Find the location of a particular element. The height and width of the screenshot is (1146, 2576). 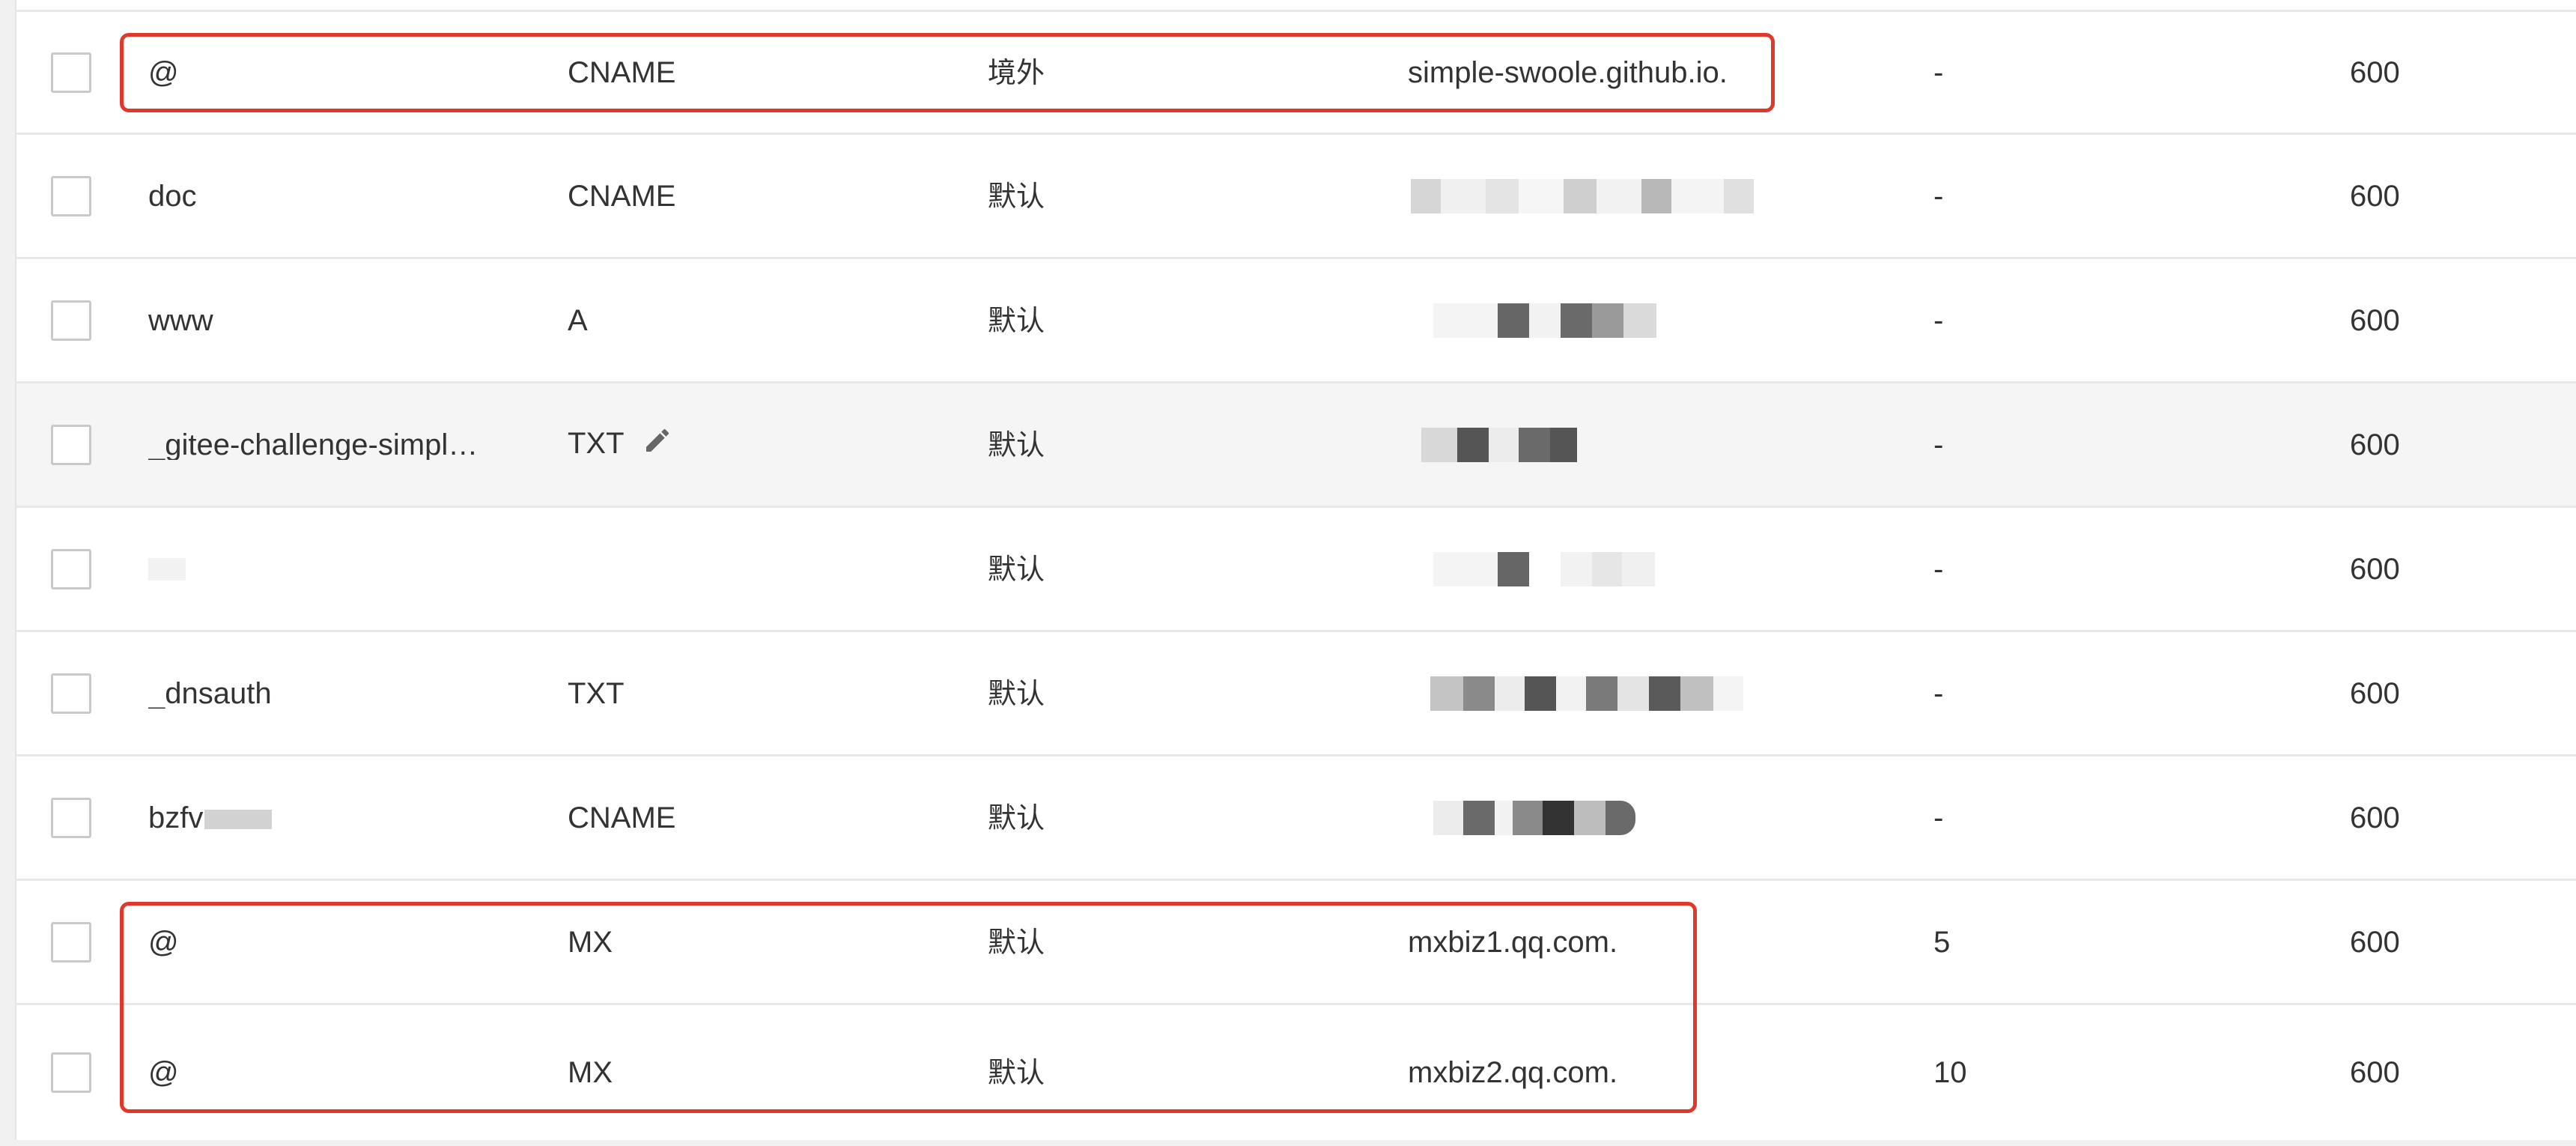

host-cell: www is located at coordinates (180, 320).